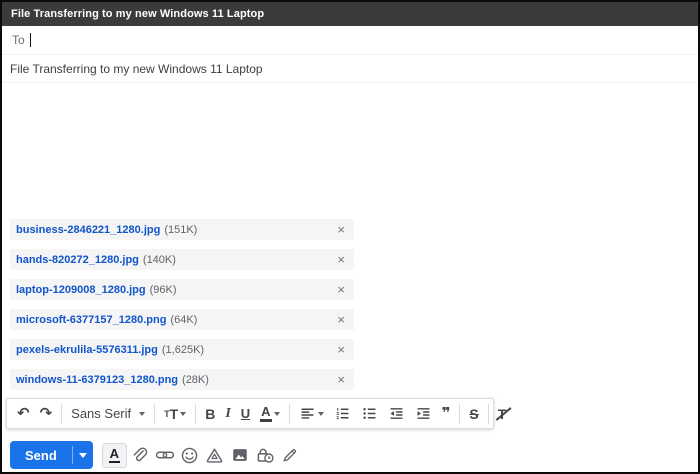  Describe the element at coordinates (30, 40) in the screenshot. I see `text-cursor` at that location.